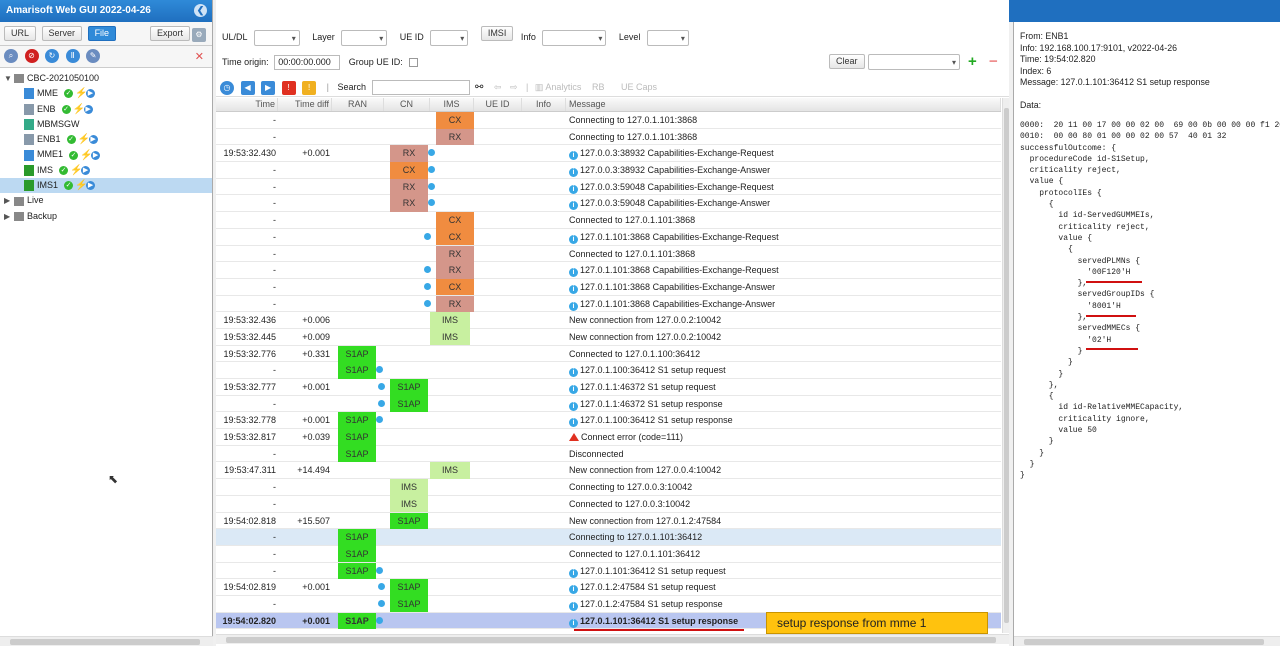 This screenshot has height=646, width=1280. I want to click on collapse-panel-icon: ❮, so click(200, 10).